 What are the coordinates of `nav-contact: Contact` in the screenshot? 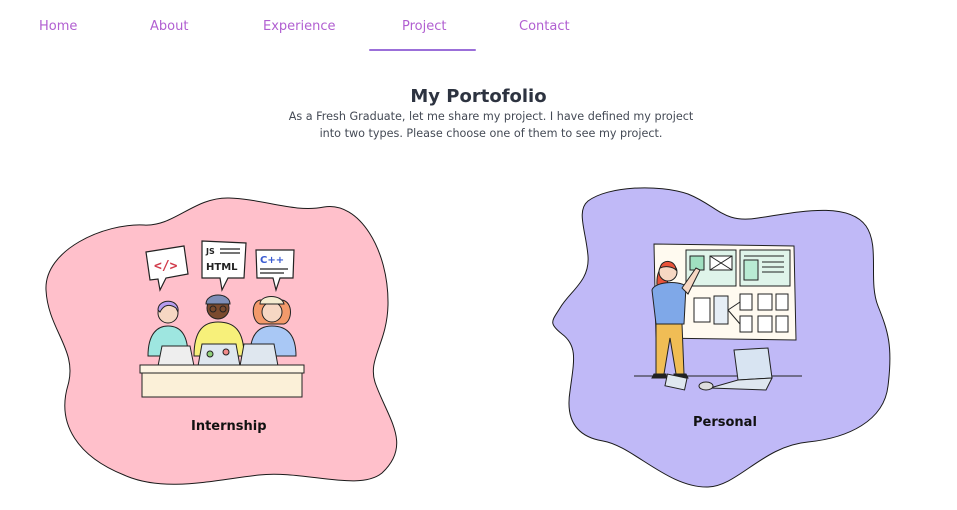 It's located at (544, 26).